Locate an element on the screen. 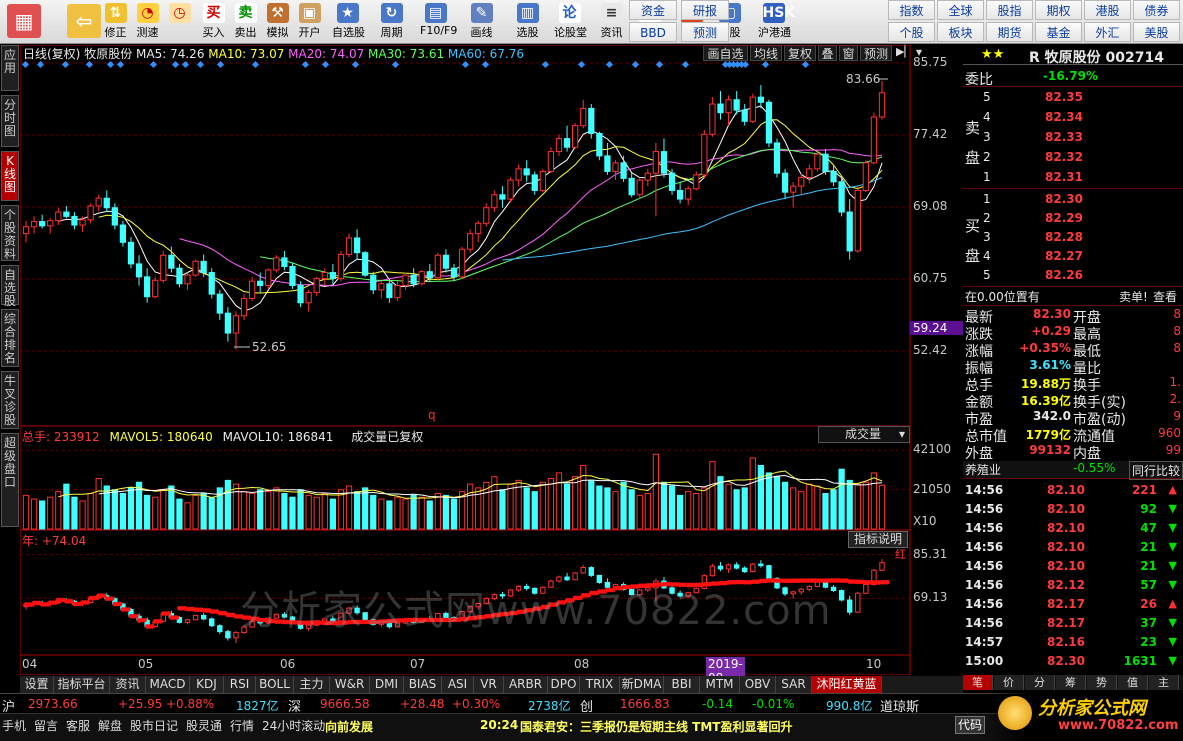 The height and width of the screenshot is (741, 1183). bid-row: 5 82.26 is located at coordinates (1073, 277).